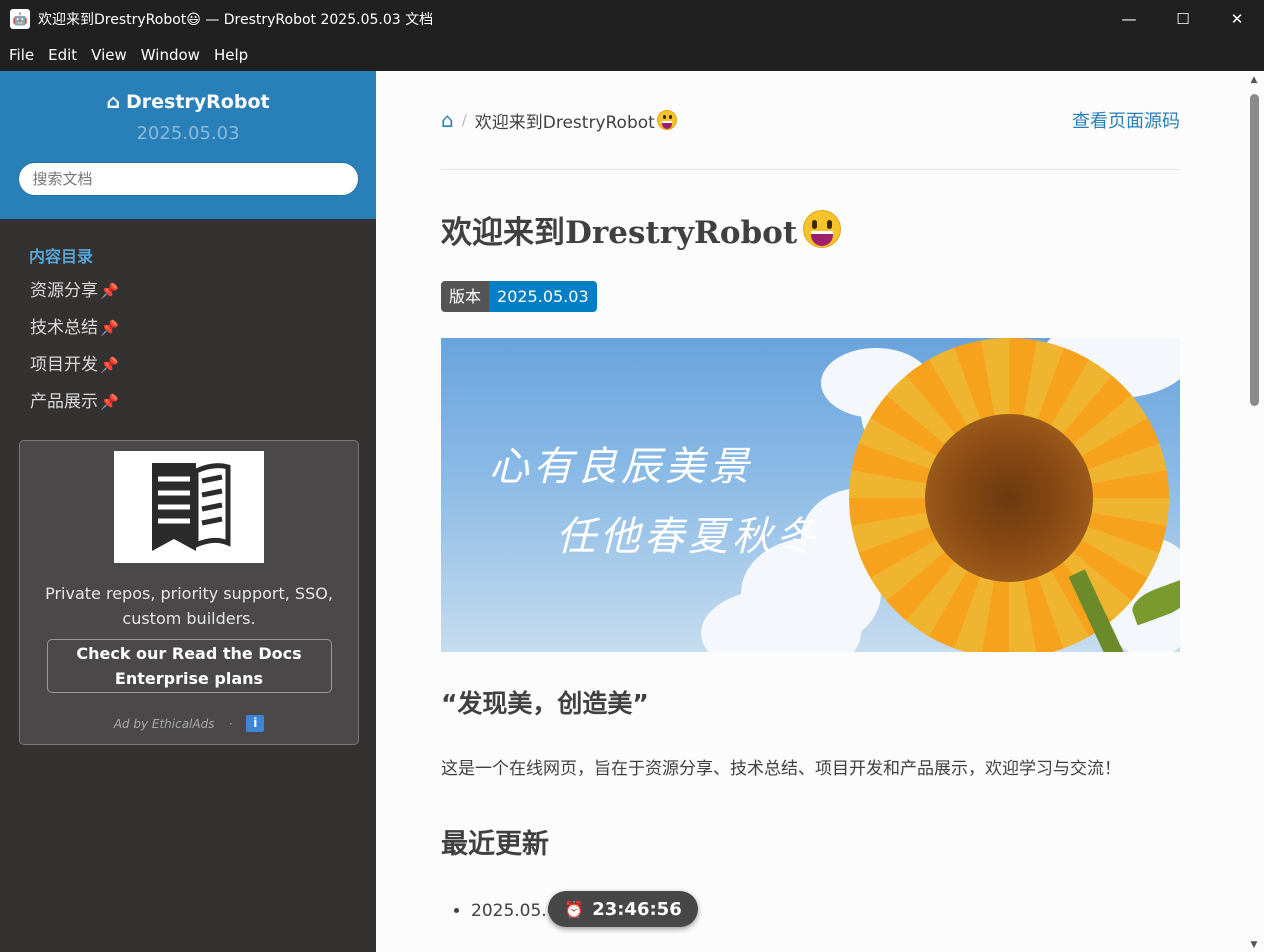  I want to click on scroll-thumb, so click(1254, 250).